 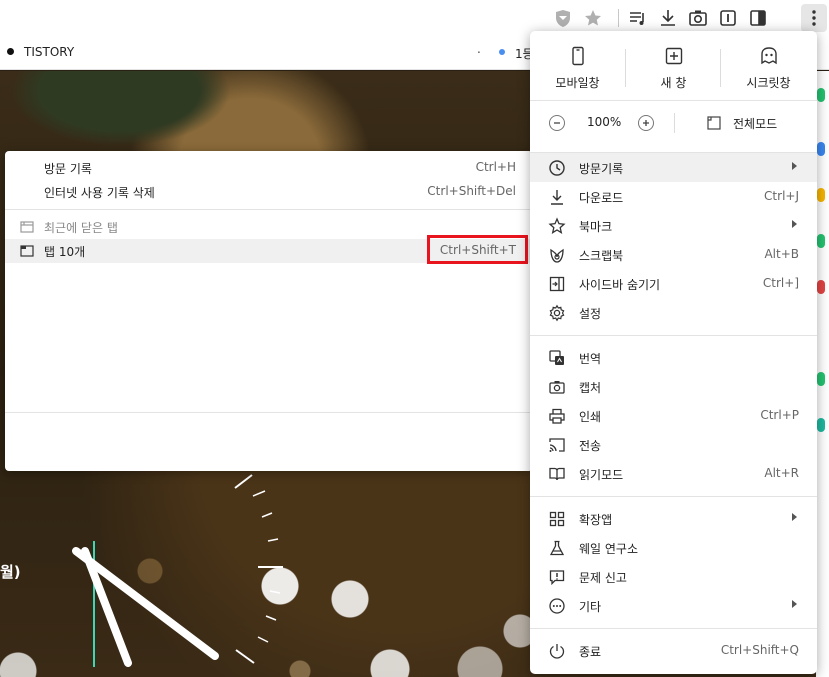 What do you see at coordinates (781, 473) in the screenshot?
I see `menu-item-shortcut: Alt+R` at bounding box center [781, 473].